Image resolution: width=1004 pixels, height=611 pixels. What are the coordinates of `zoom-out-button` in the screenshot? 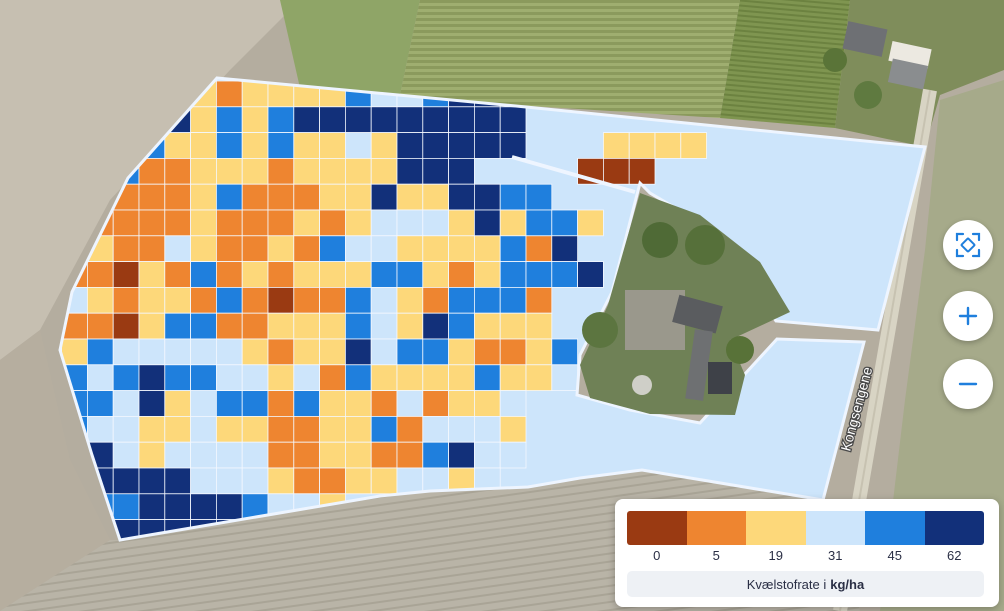 It's located at (968, 384).